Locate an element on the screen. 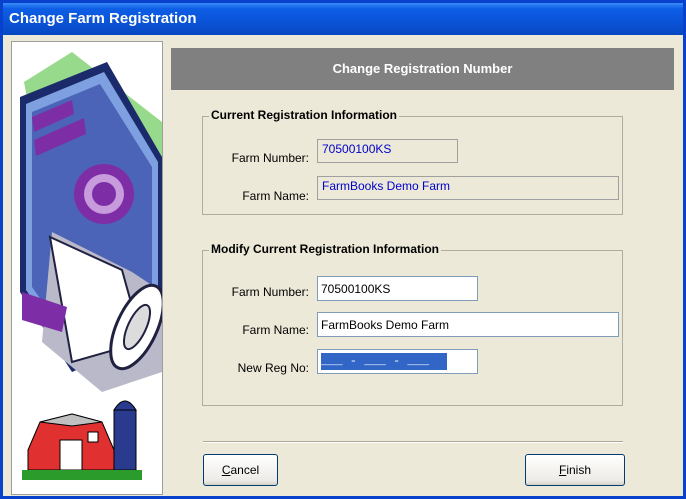 The height and width of the screenshot is (499, 686). current-farm-name-label: Farm Name: is located at coordinates (275, 196).